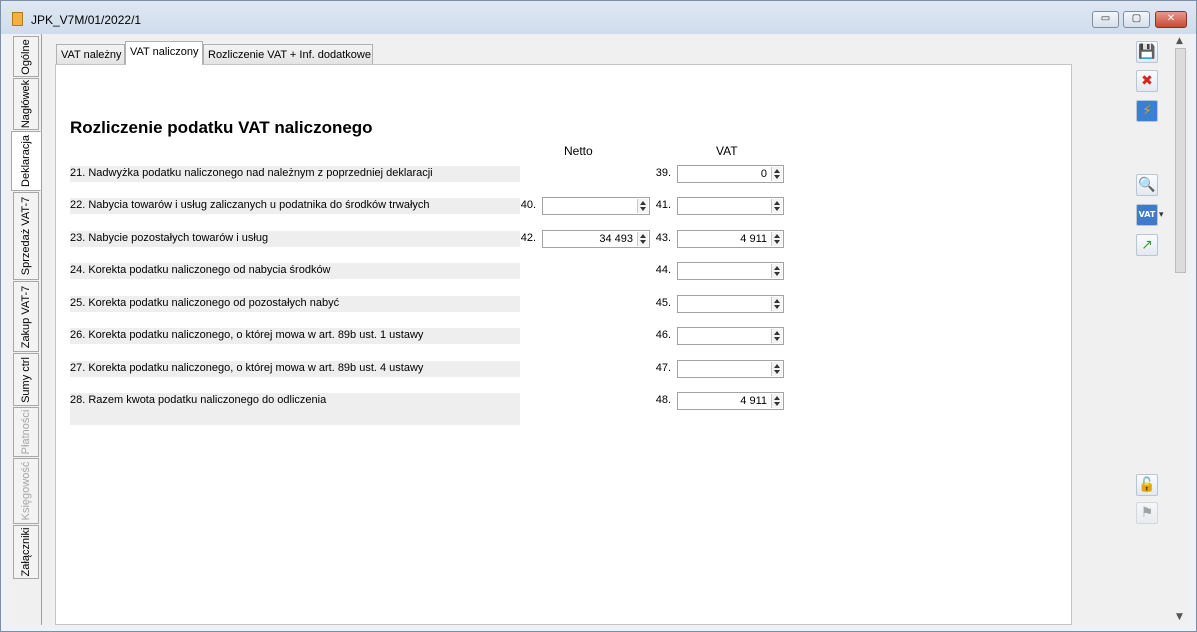 The image size is (1197, 632). Describe the element at coordinates (1179, 41) in the screenshot. I see `scroll-up-icon: ▲` at that location.